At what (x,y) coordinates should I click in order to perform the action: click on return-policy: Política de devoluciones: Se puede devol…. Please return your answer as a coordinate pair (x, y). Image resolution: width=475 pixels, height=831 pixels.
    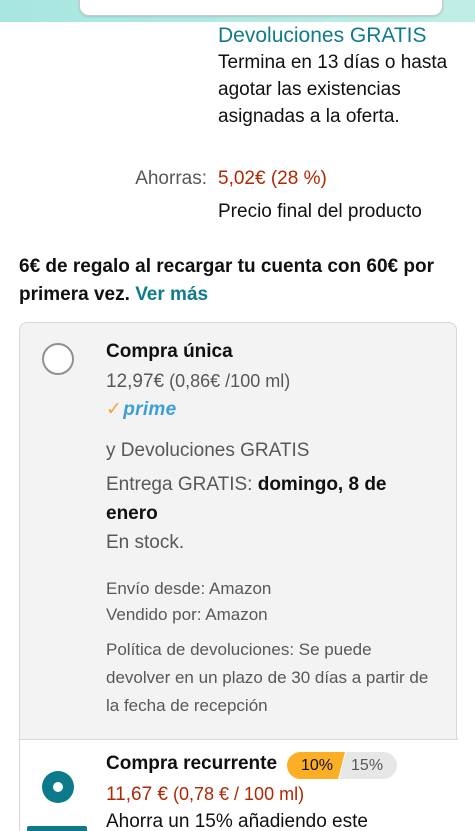
    Looking at the image, I should click on (271, 678).